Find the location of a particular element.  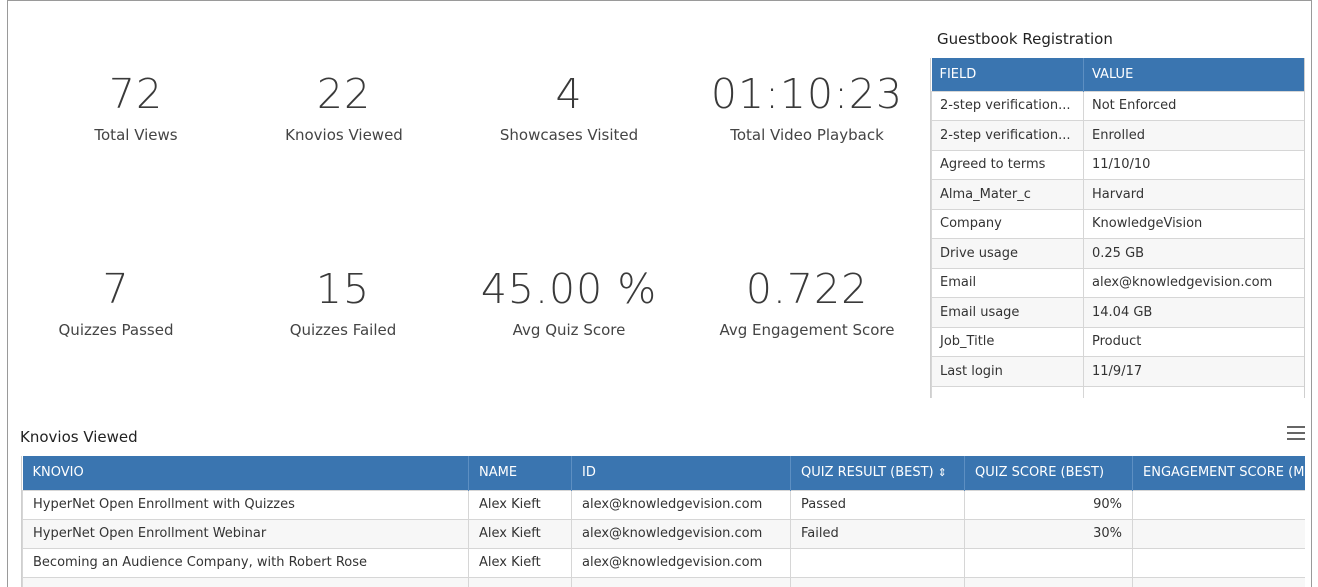

value-cell: Harvard is located at coordinates (1193, 194).